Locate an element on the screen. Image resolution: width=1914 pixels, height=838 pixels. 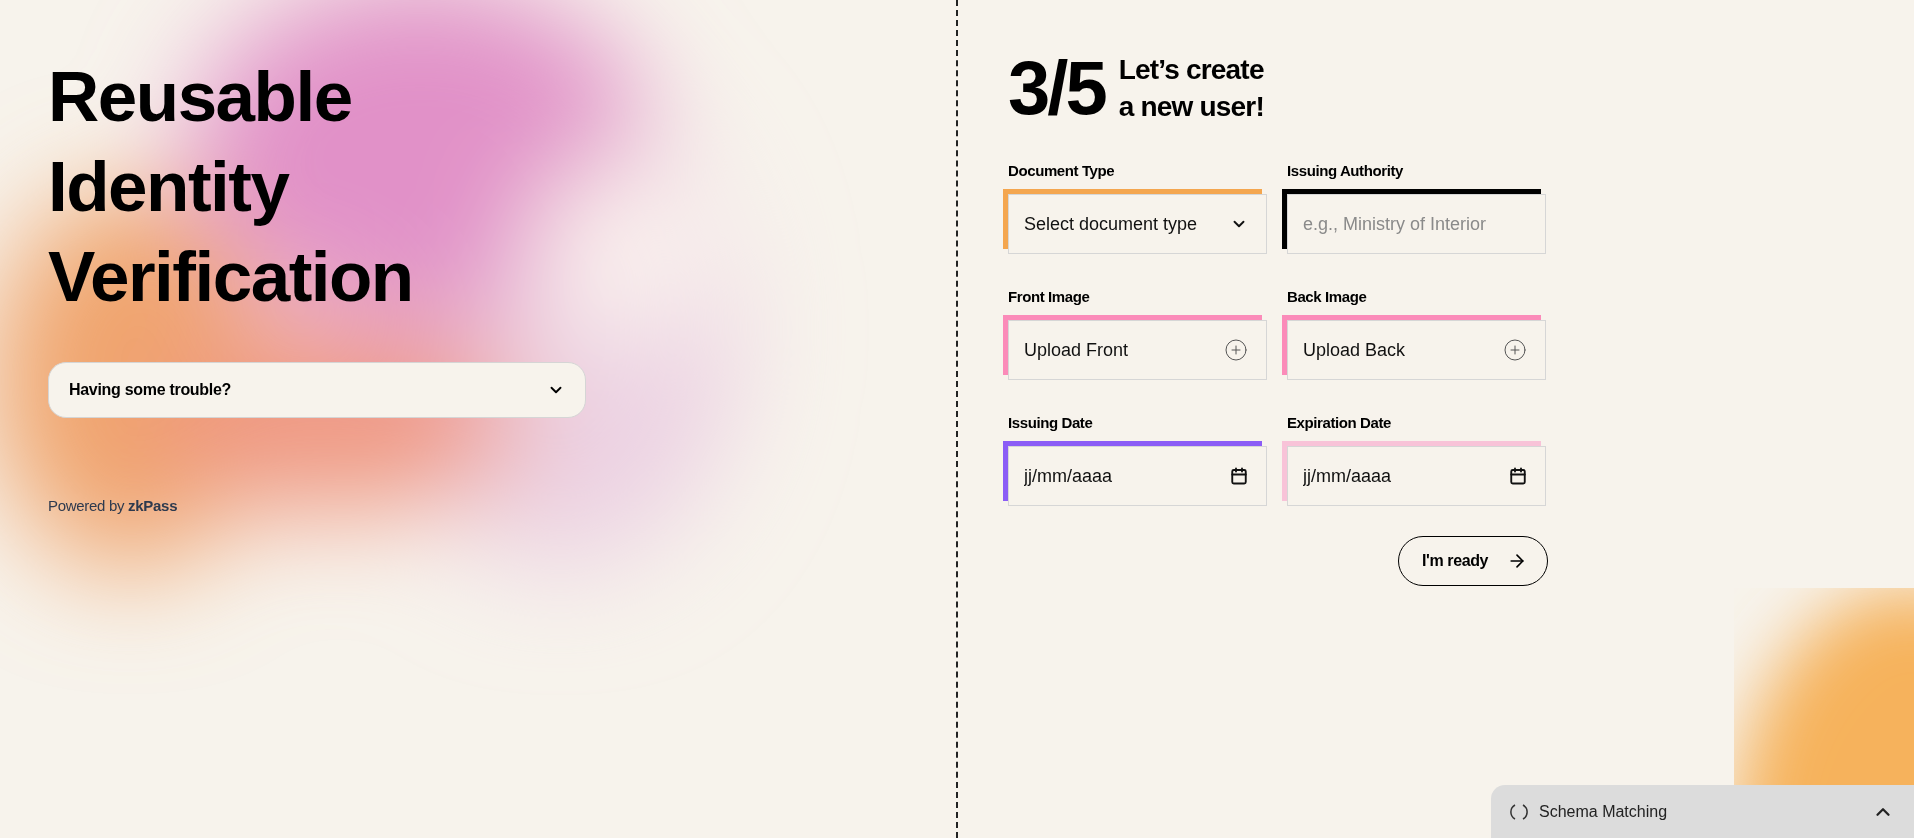
status-label: Schema Matching is located at coordinates (1604, 811).